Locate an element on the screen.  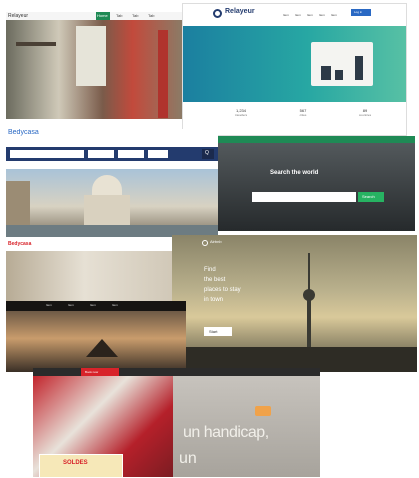
search-button: Q is located at coordinates (208, 154).